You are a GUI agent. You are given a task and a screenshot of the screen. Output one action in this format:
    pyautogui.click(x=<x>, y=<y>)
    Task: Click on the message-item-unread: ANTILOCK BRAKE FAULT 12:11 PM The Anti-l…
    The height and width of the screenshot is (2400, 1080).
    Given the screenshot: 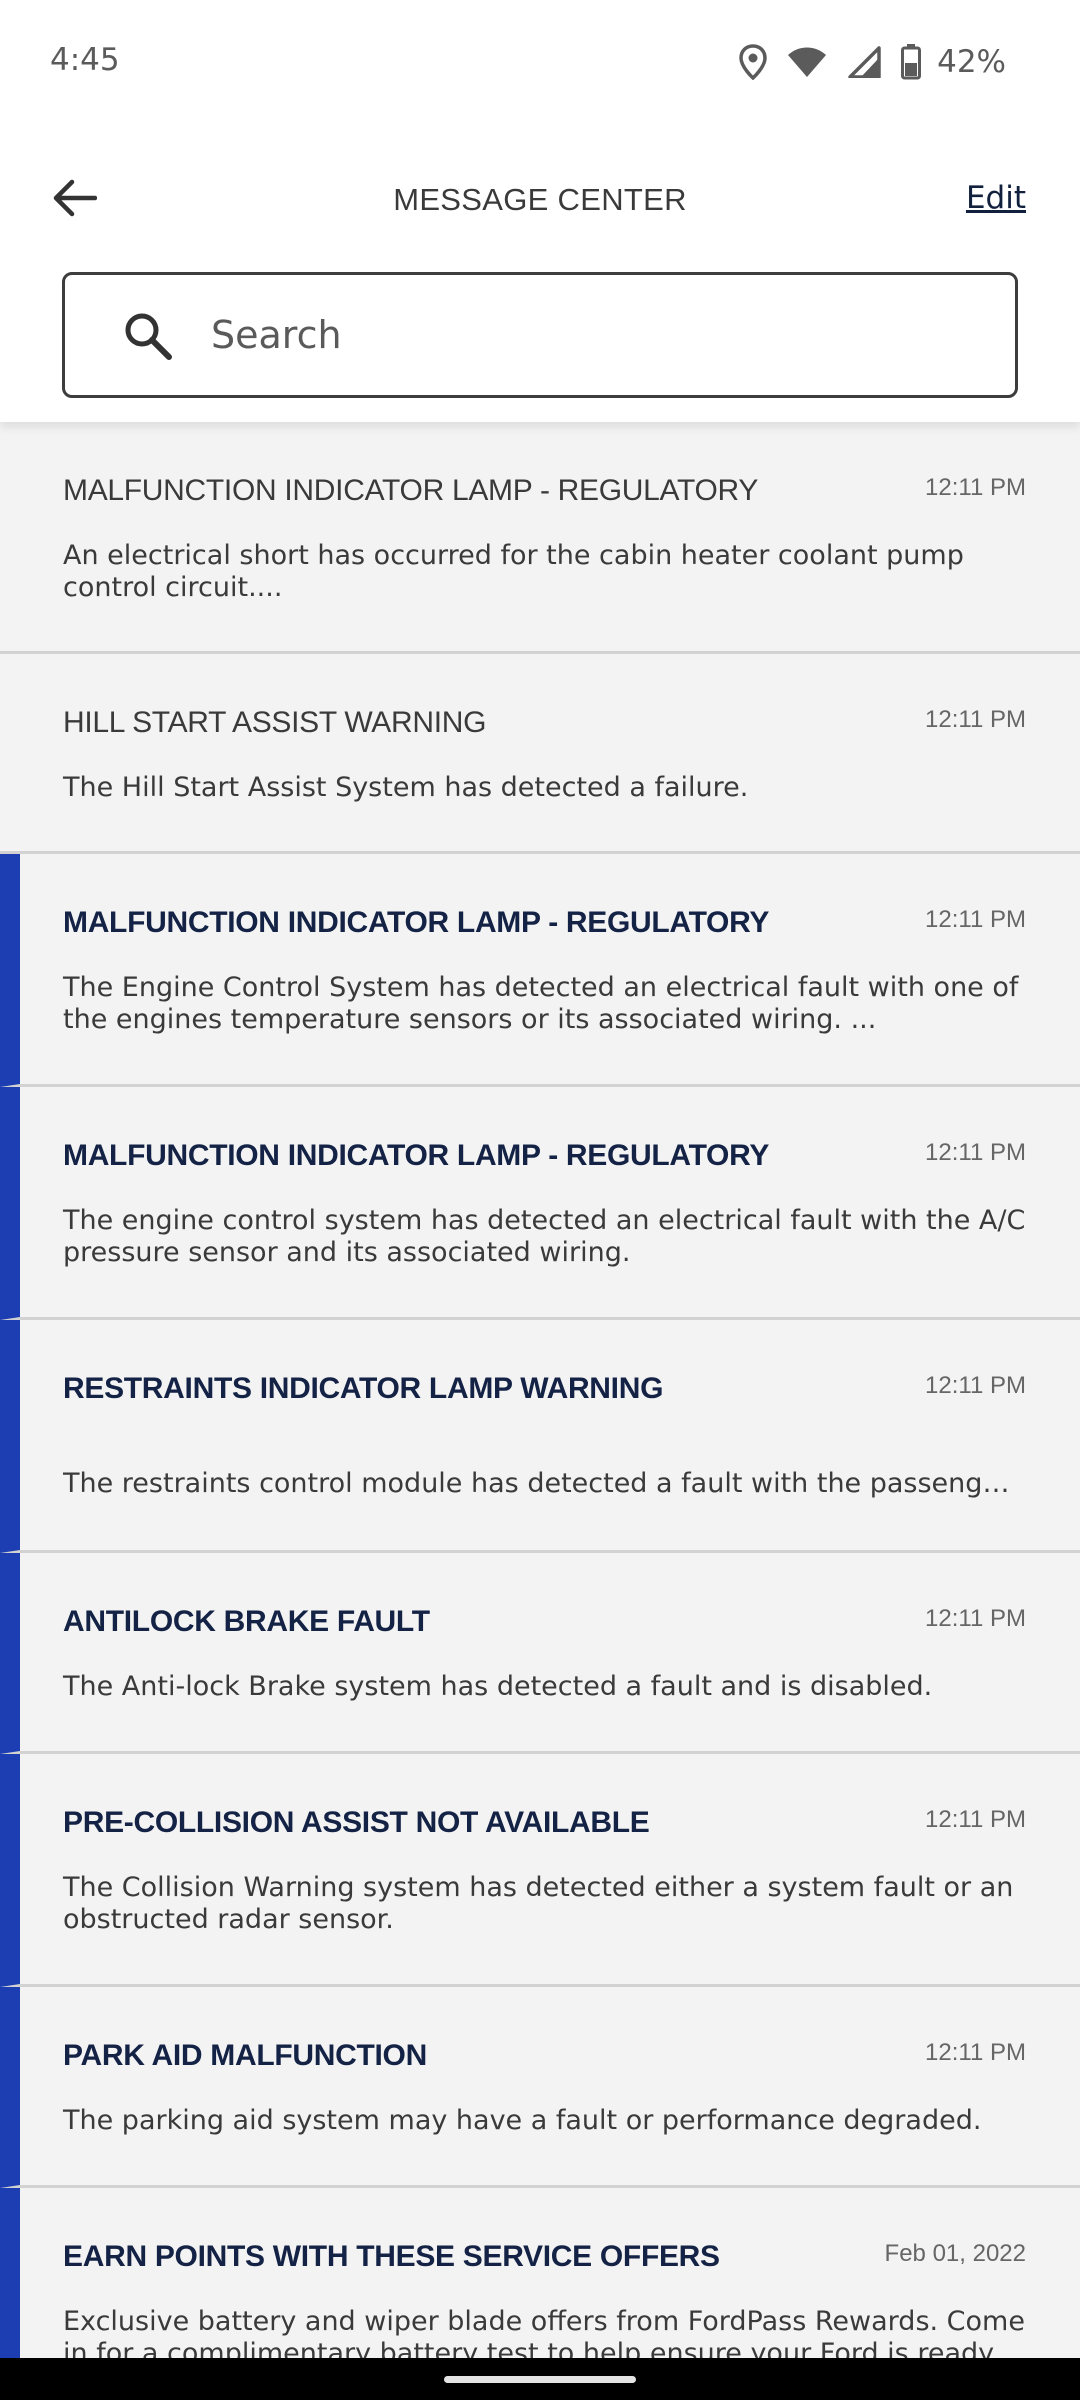 What is the action you would take?
    pyautogui.click(x=540, y=1653)
    